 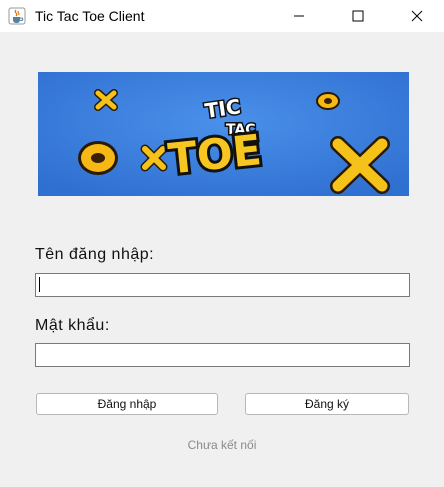 I want to click on text-caret, so click(x=39, y=284).